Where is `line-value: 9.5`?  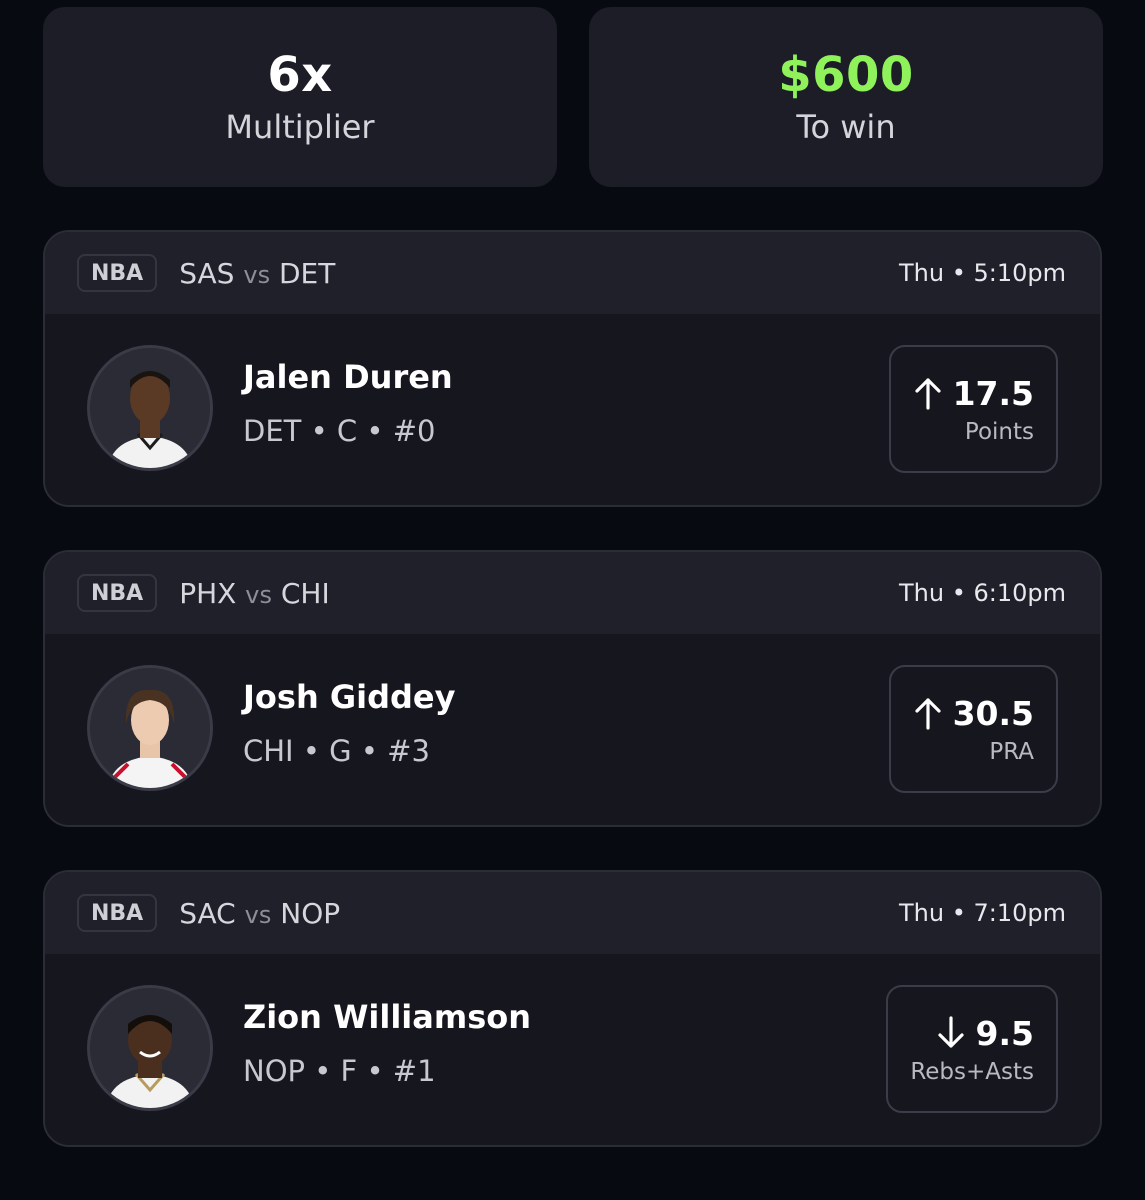
line-value: 9.5 is located at coordinates (1004, 1033).